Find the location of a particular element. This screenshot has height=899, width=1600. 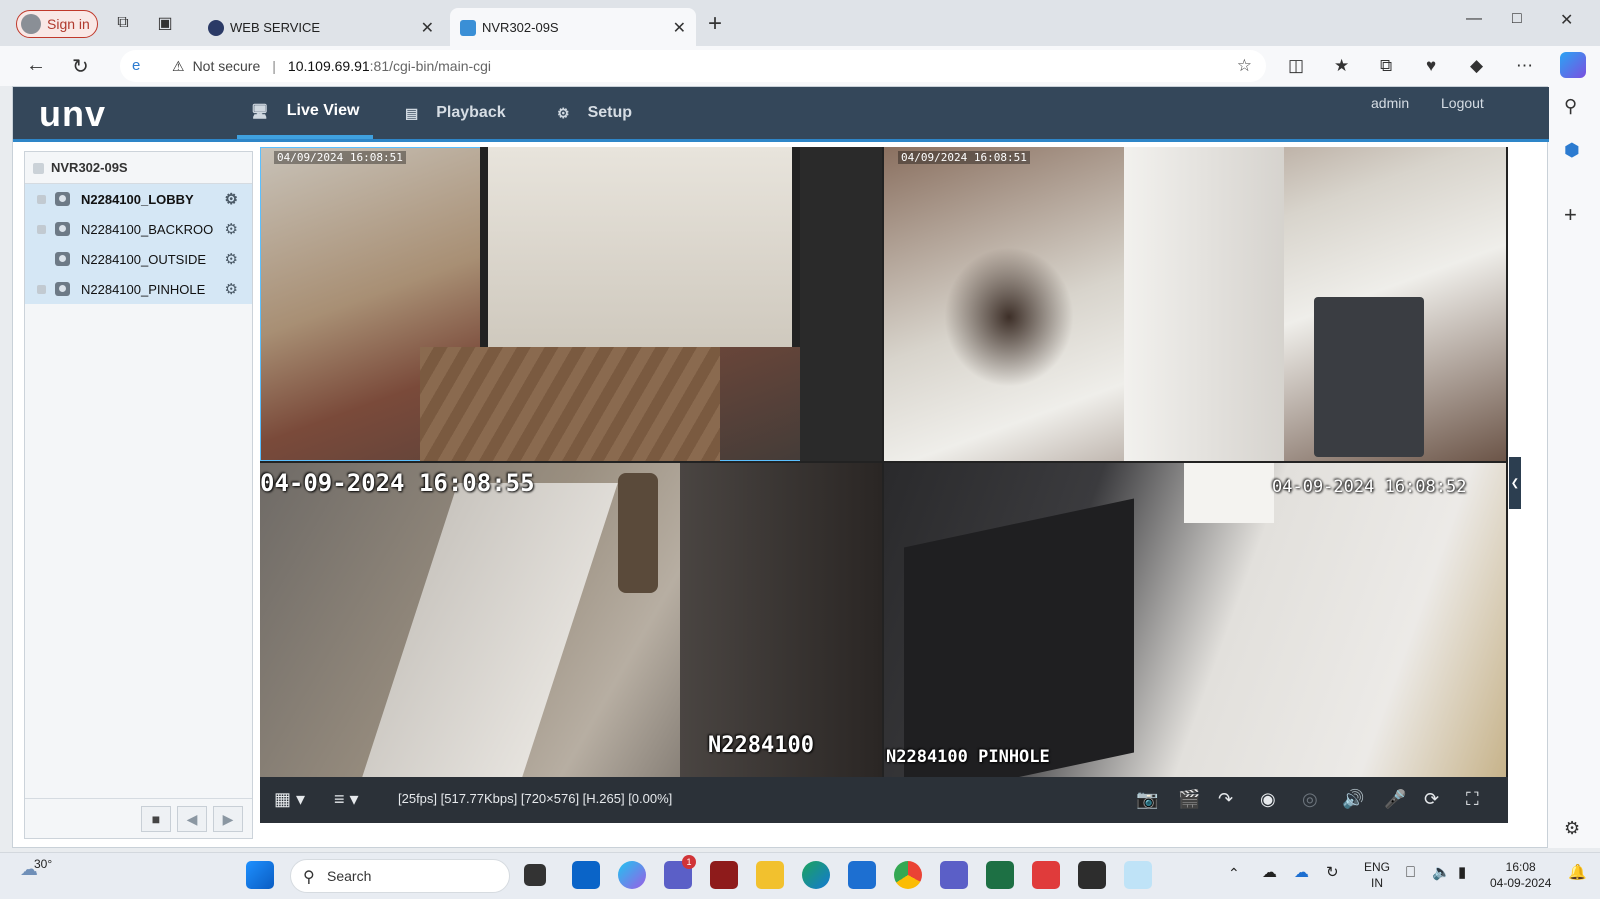

back-icon: ← is located at coordinates (36, 65).